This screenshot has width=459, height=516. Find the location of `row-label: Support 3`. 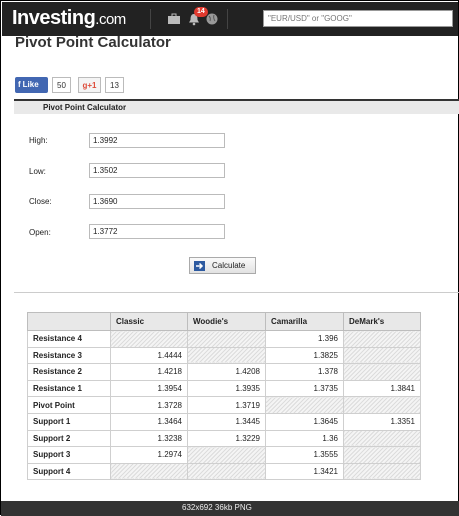

row-label: Support 3 is located at coordinates (69, 455).